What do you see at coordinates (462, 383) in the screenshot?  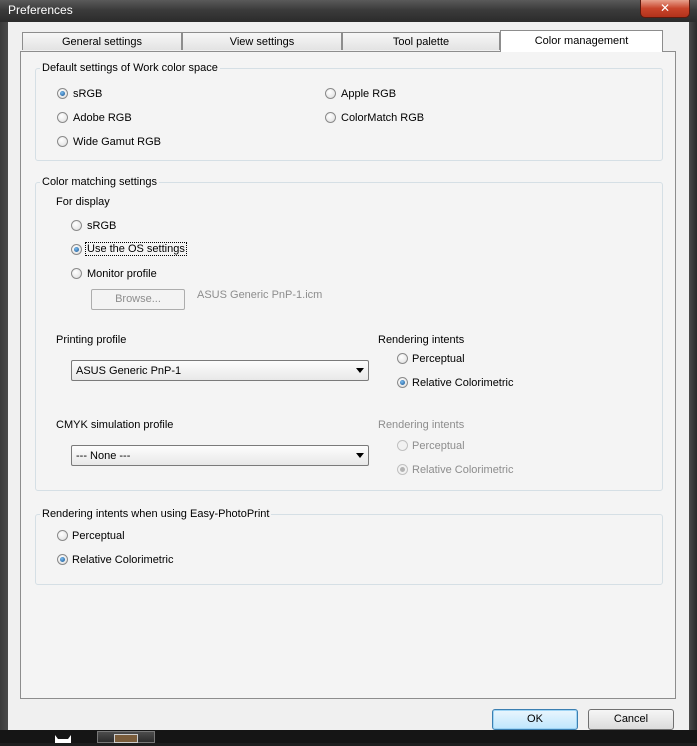 I see `print-relative-colorimetric-label: Relative Colorimetric` at bounding box center [462, 383].